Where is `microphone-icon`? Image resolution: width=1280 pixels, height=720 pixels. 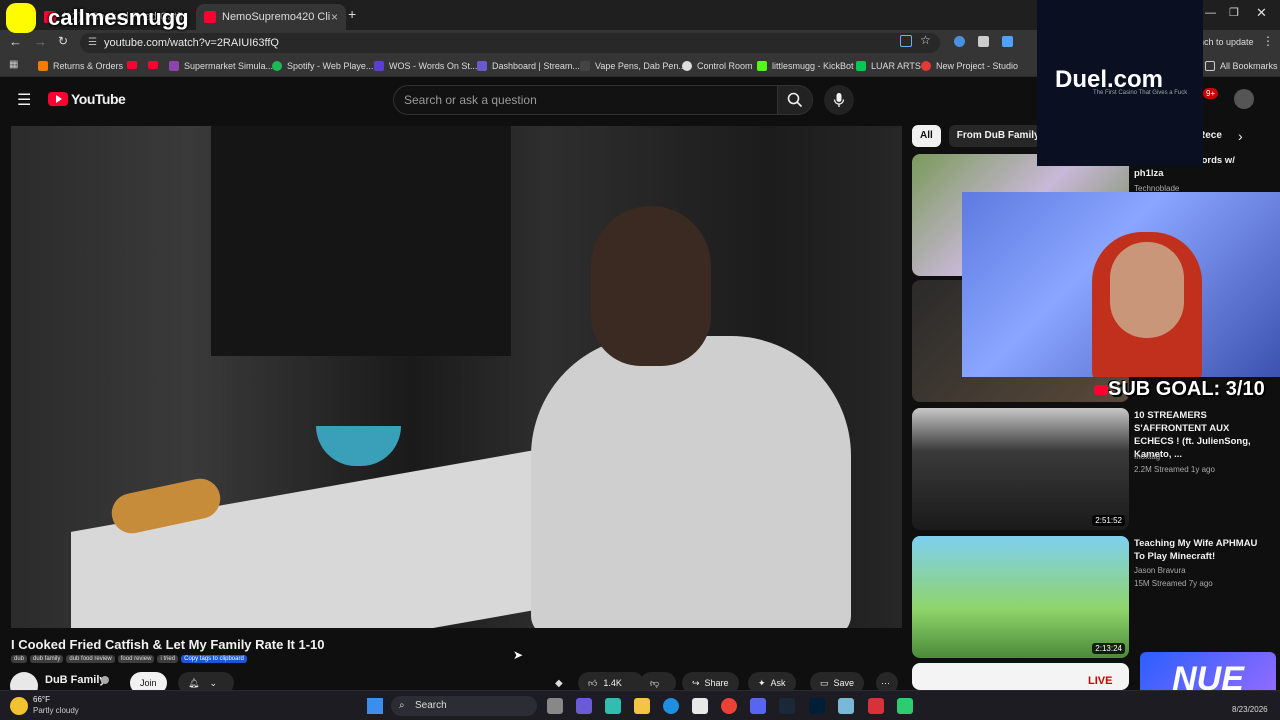
microphone-icon is located at coordinates (839, 100).